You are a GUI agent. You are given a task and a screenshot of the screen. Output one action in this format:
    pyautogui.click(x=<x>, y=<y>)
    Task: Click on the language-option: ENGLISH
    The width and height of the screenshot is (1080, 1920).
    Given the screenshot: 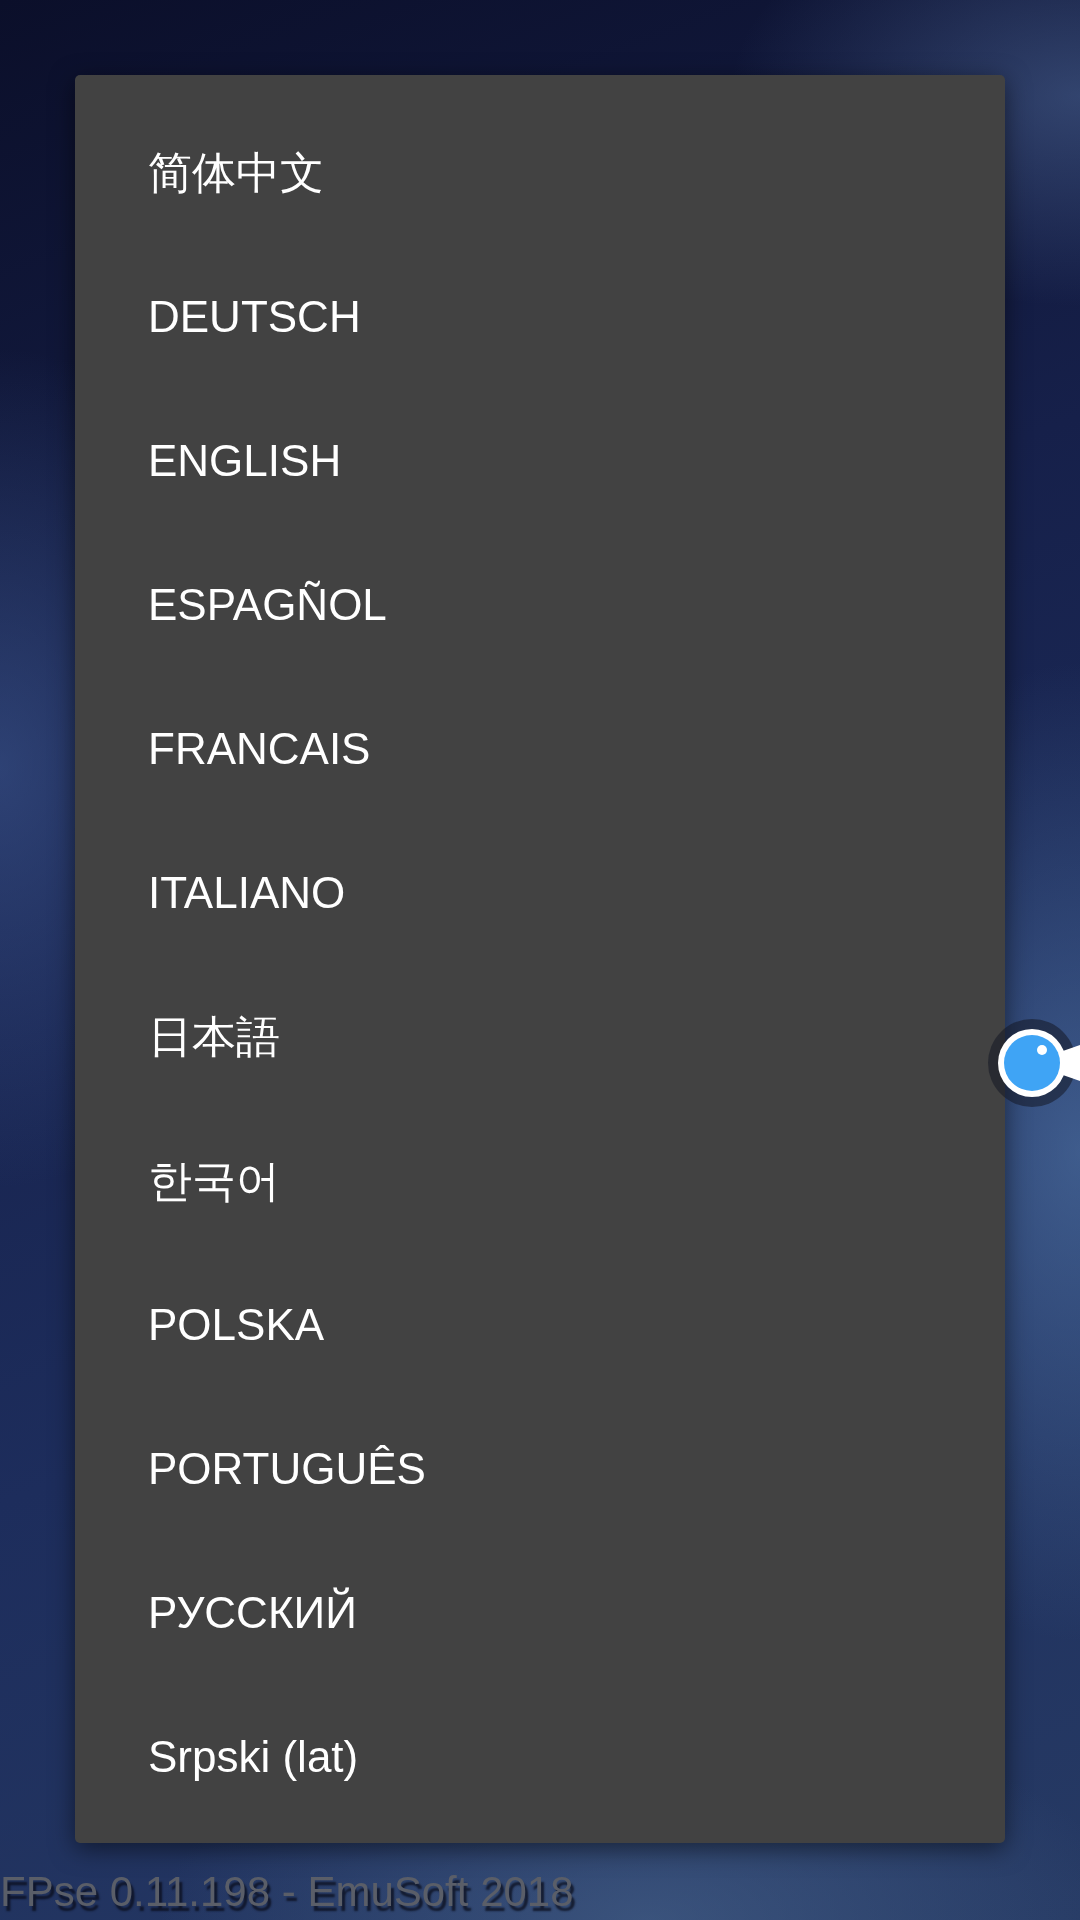 What is the action you would take?
    pyautogui.click(x=220, y=461)
    